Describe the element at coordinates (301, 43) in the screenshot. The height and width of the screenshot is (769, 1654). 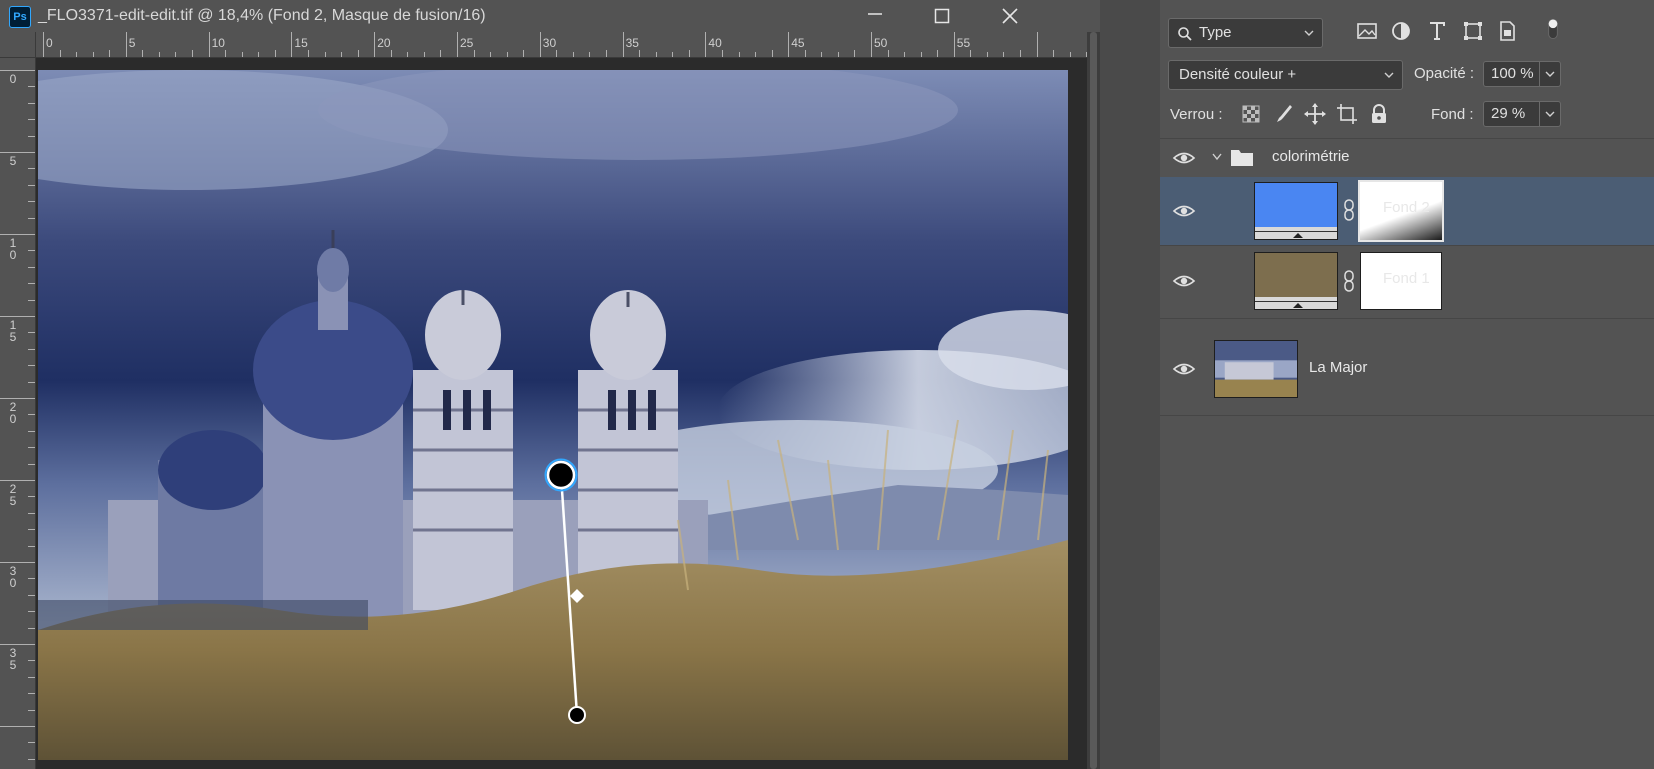
I see `ruler-label: 15` at that location.